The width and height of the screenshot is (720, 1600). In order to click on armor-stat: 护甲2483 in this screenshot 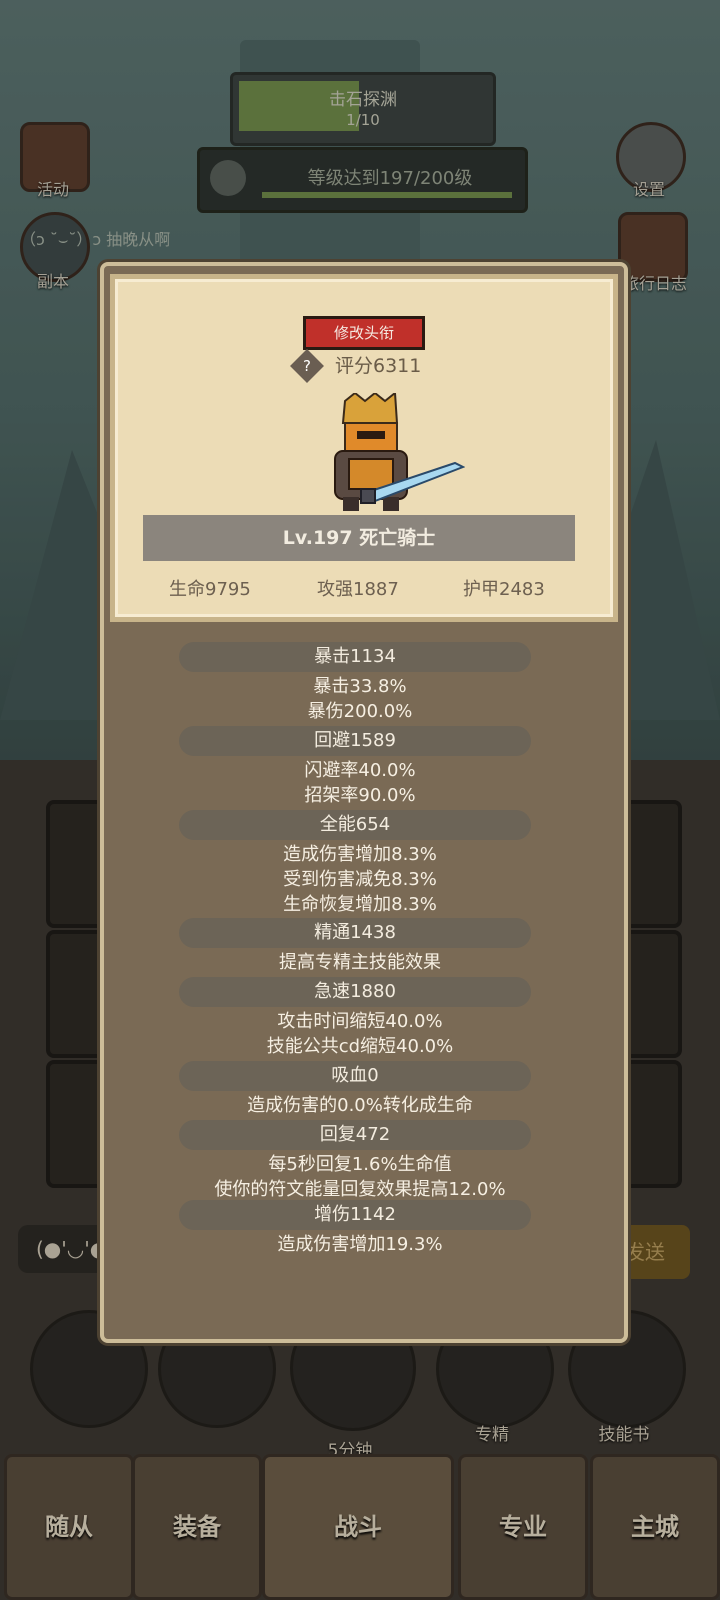, I will do `click(504, 589)`.